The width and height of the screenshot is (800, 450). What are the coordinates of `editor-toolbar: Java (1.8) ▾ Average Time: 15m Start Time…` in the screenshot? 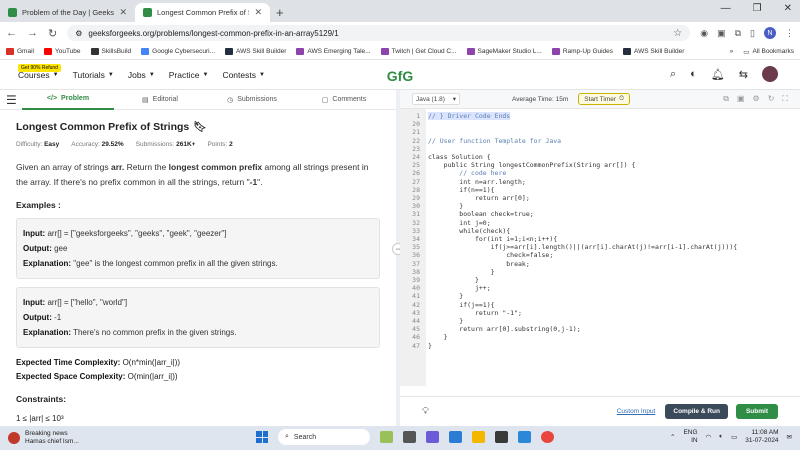 It's located at (600, 99).